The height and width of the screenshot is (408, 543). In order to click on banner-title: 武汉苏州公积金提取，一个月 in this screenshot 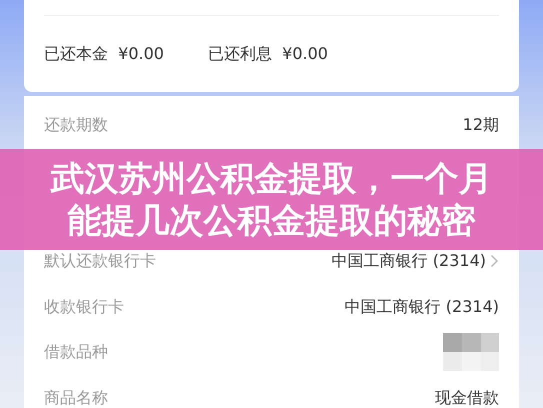, I will do `click(271, 179)`.